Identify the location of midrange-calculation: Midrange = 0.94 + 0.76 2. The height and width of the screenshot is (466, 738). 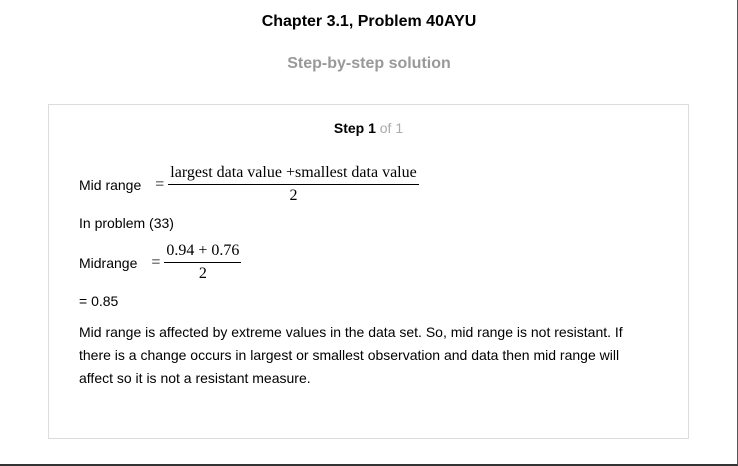
(160, 262).